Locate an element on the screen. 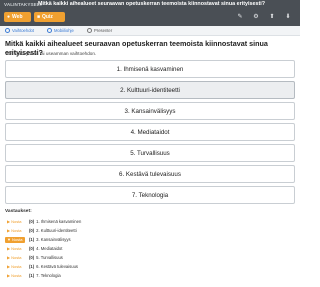 This screenshot has height=287, width=320. raise-button: ▼ Nosta is located at coordinates (15, 239).